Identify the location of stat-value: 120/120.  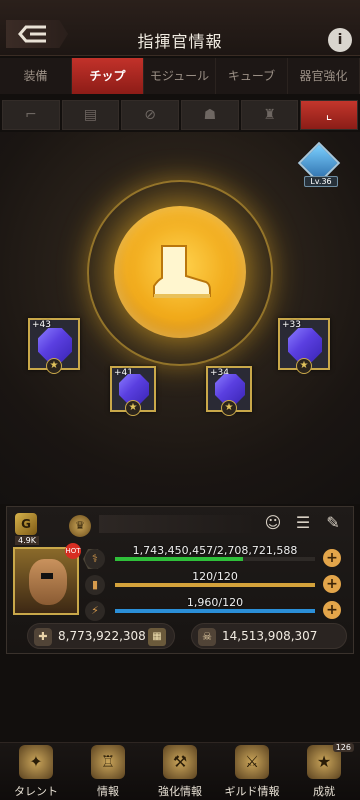
(215, 576).